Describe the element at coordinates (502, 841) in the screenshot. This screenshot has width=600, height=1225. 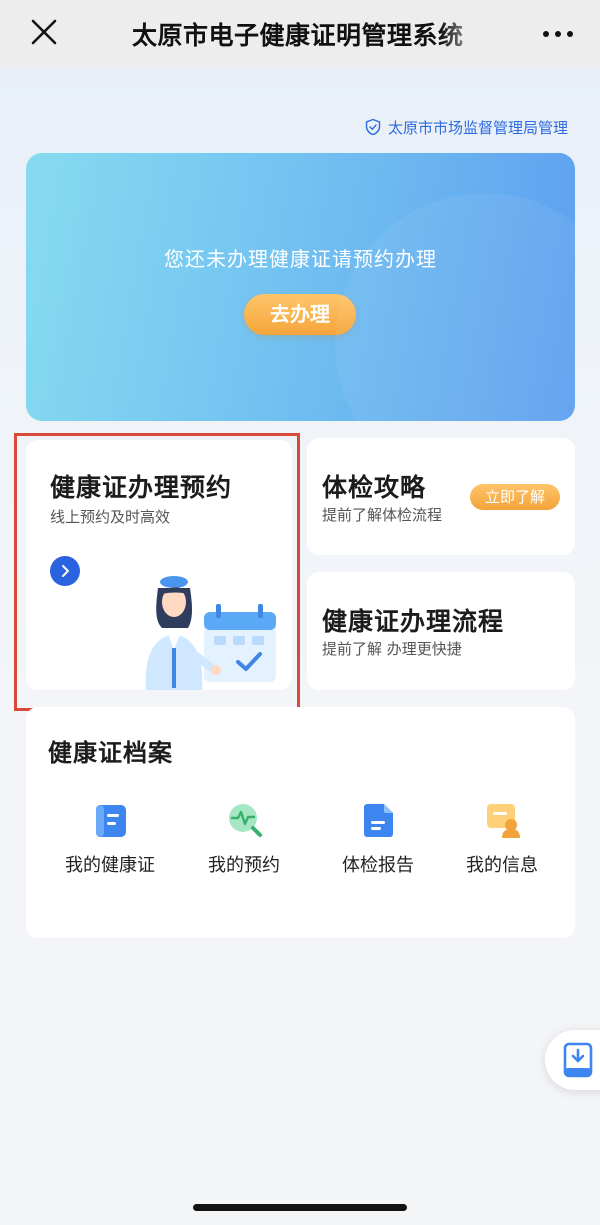
I see `archive-item-my-info: 我的信息` at that location.